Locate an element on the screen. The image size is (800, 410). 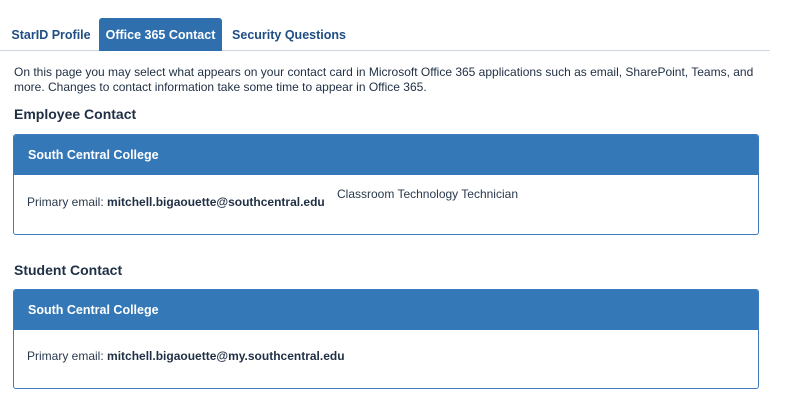
student-email-value: mitchell.bigaouette@my.southcentral.edu is located at coordinates (226, 356).